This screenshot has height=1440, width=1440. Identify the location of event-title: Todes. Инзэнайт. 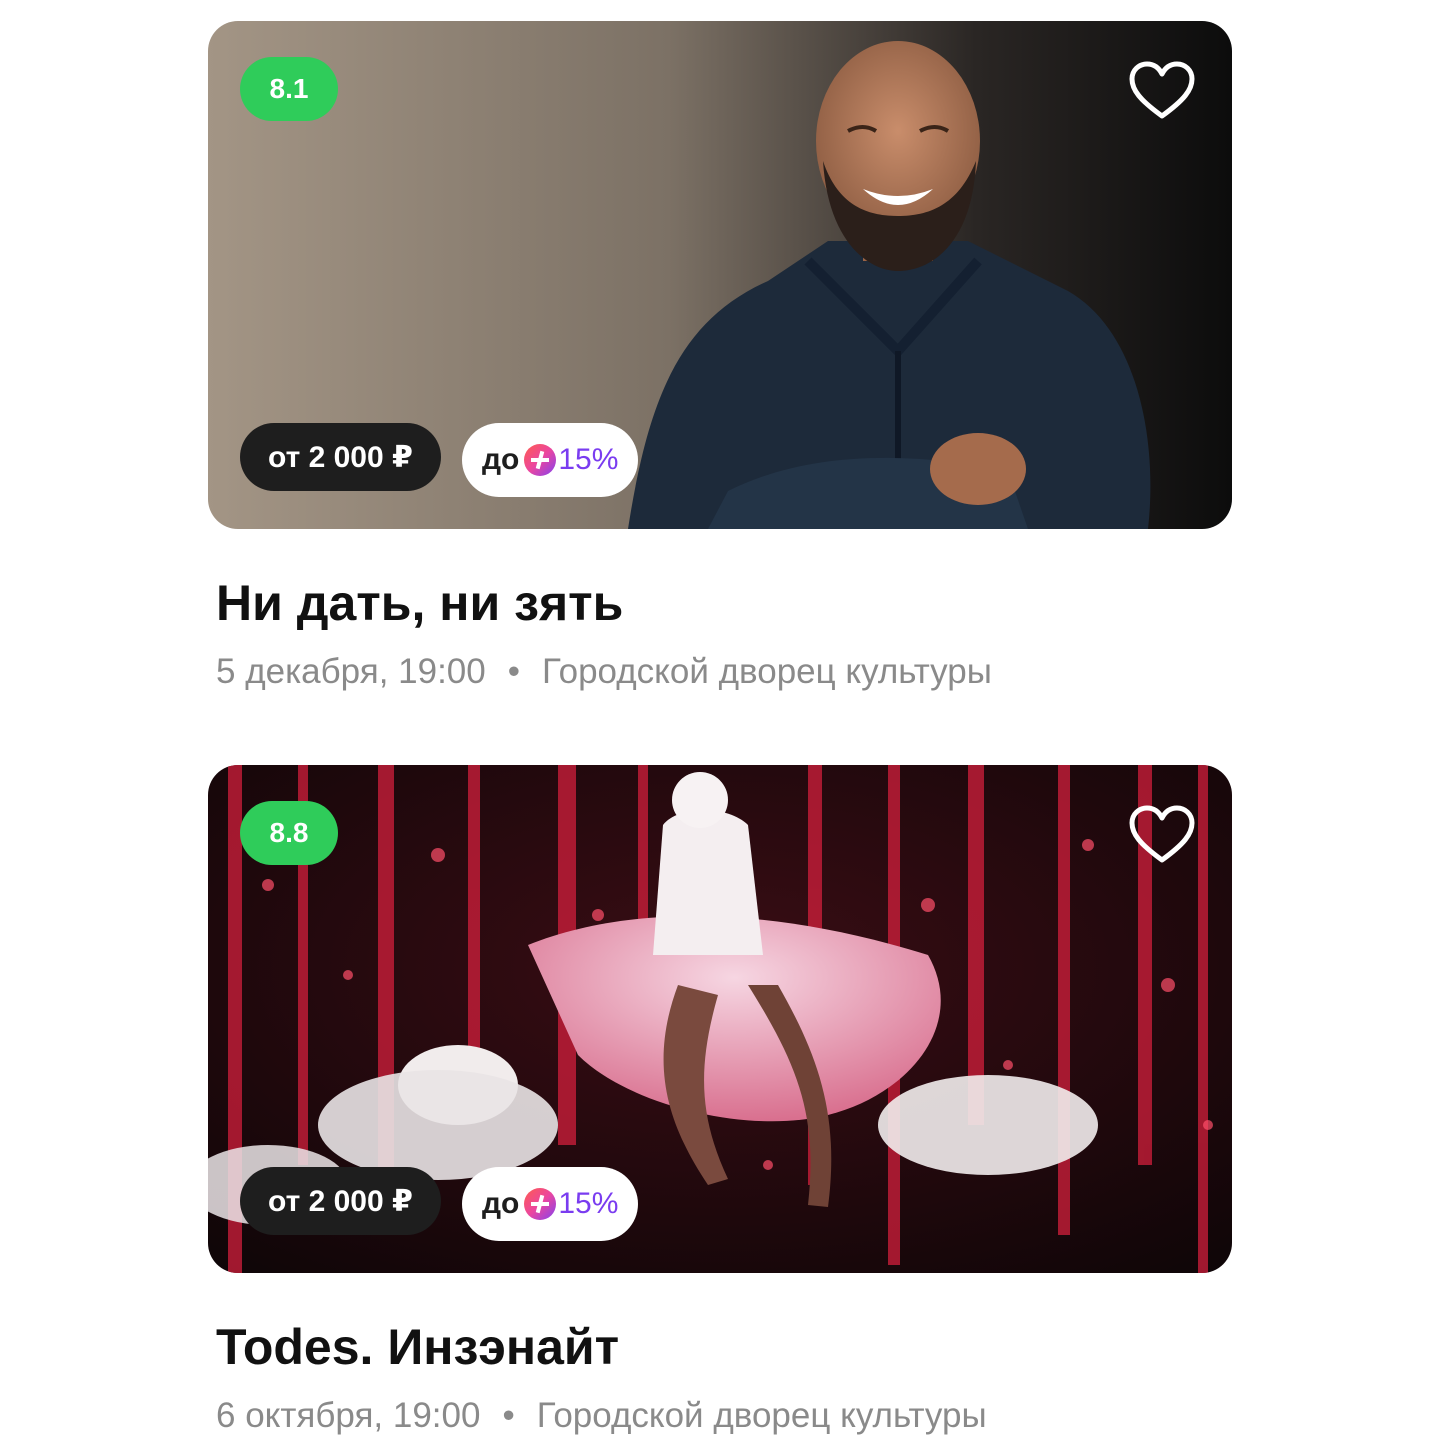
(724, 1347).